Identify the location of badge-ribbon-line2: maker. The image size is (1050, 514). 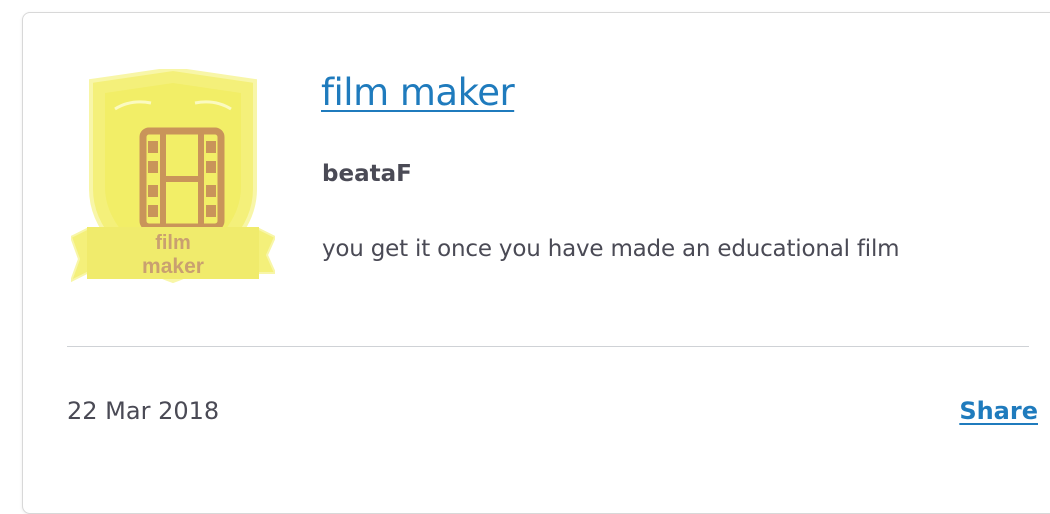
(173, 266).